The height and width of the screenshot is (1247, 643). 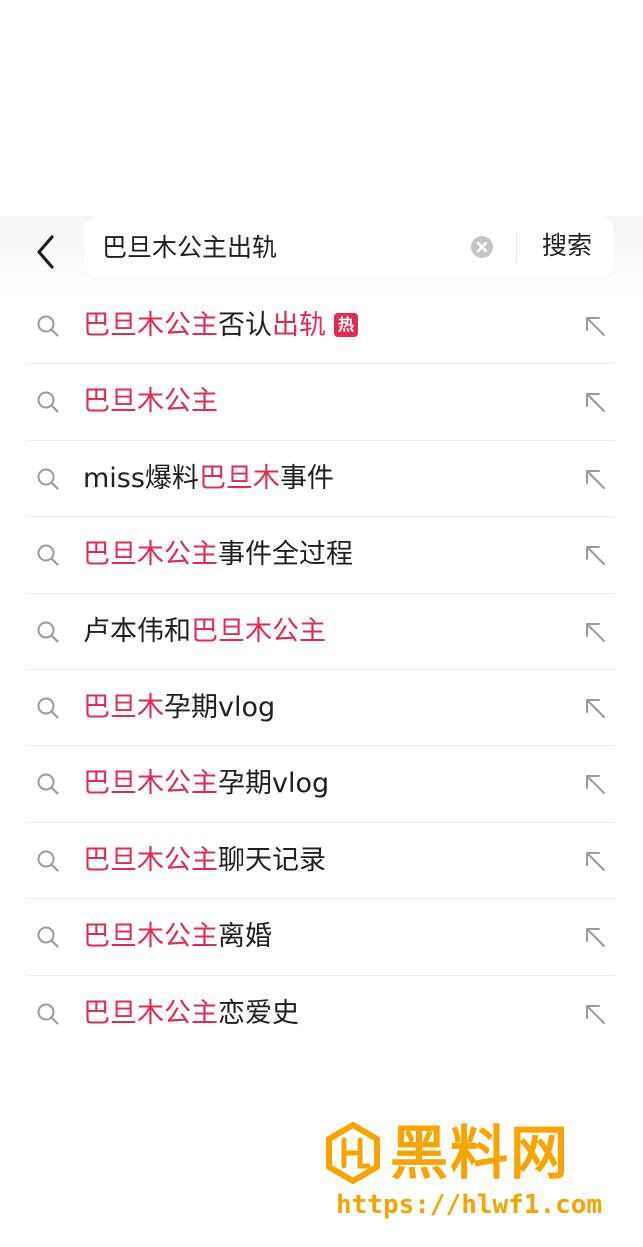 I want to click on suggestion-text: 巴旦木公主离婚, so click(x=177, y=937).